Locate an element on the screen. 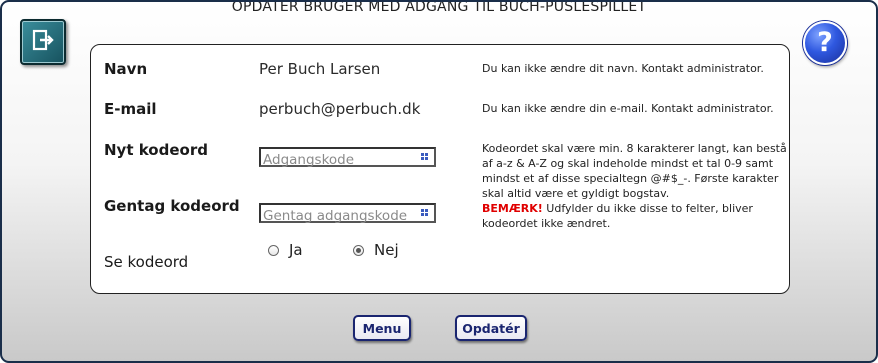 The width and height of the screenshot is (878, 363). radio-button-yes is located at coordinates (273, 250).